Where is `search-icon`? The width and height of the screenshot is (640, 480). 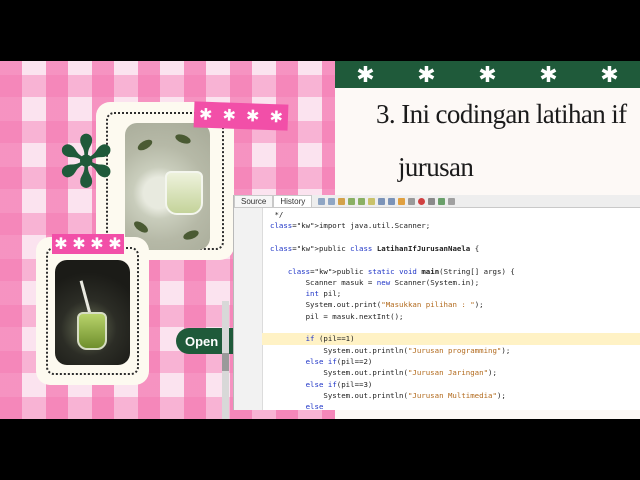
search-icon is located at coordinates (342, 201).